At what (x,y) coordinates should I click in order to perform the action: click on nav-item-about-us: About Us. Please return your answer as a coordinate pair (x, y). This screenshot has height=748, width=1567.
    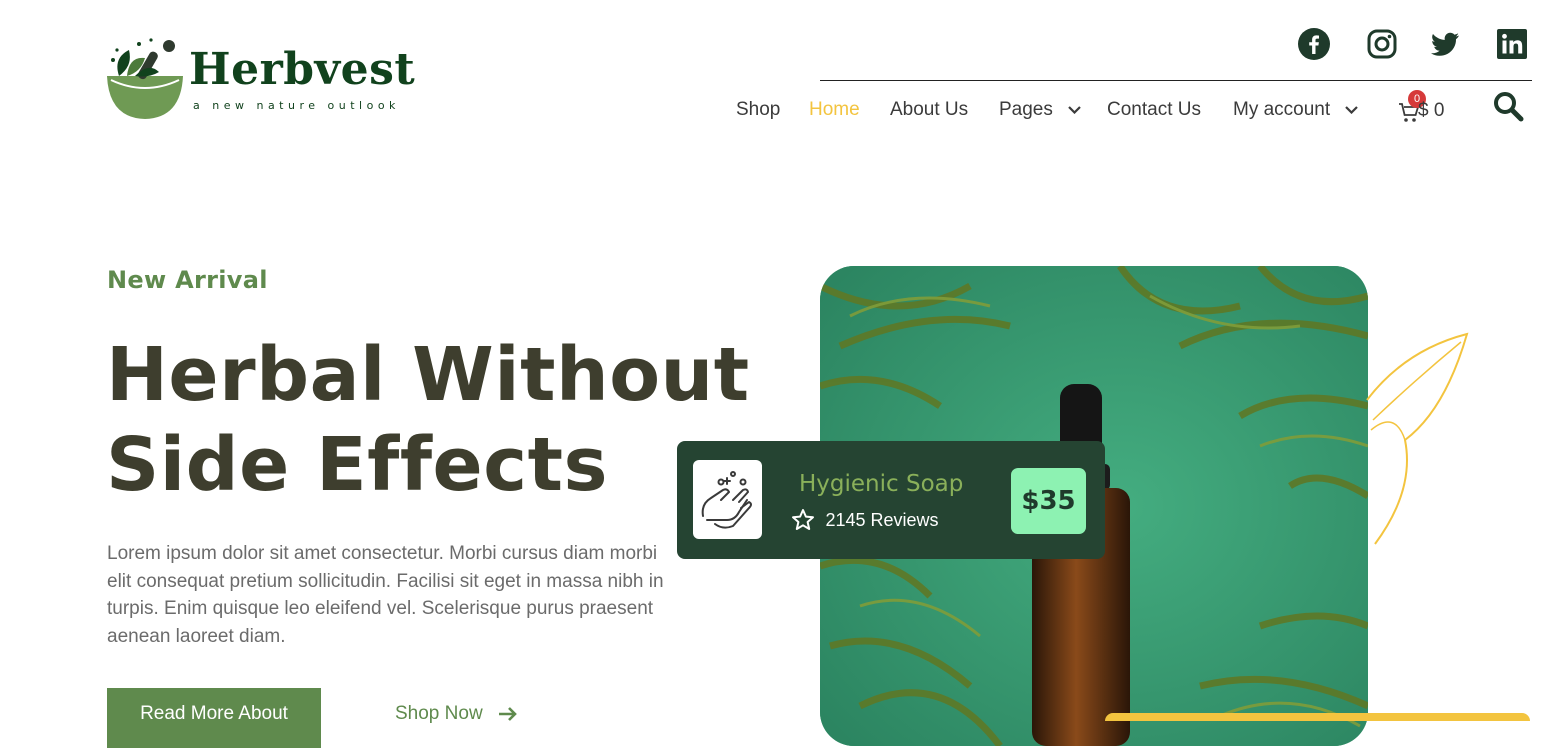
    Looking at the image, I should click on (929, 110).